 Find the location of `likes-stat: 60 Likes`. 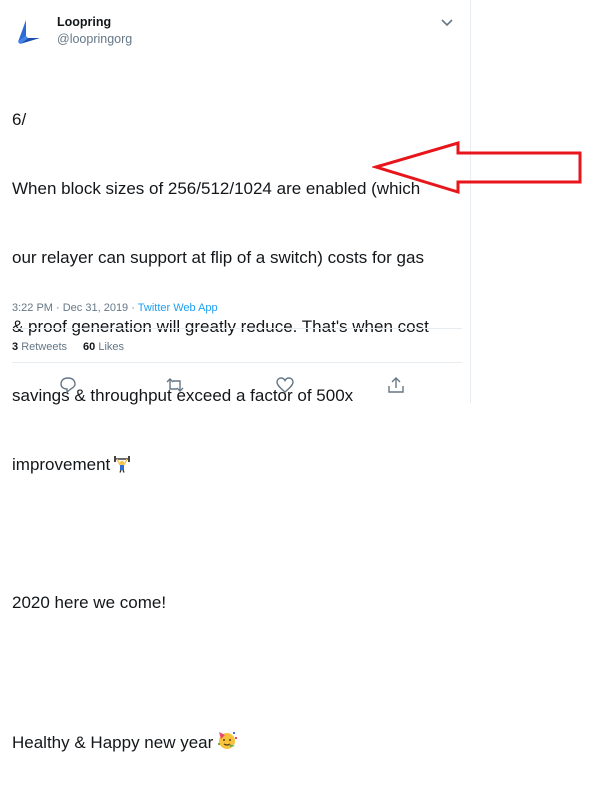

likes-stat: 60 Likes is located at coordinates (103, 347).